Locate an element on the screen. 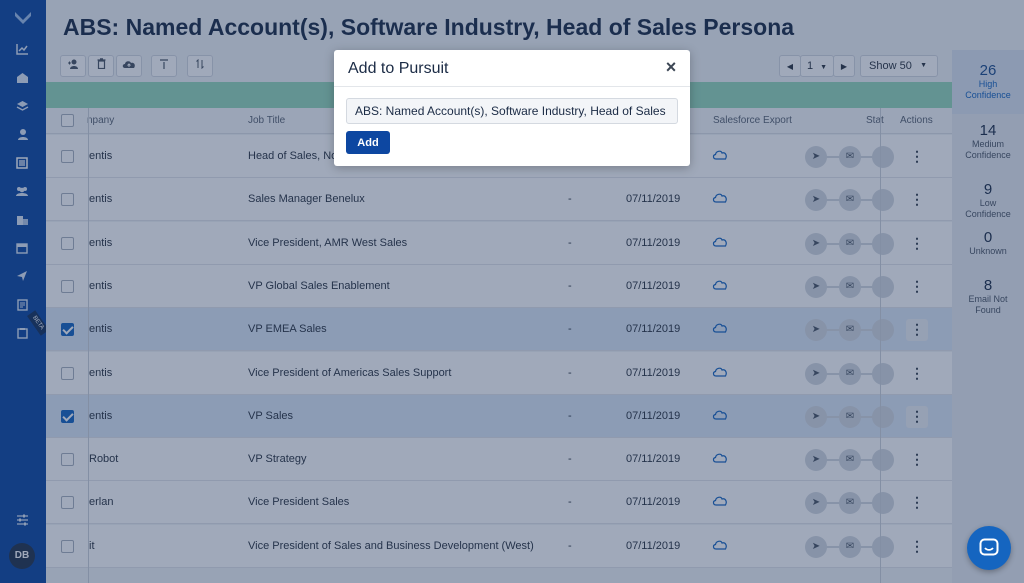  add-button: Add is located at coordinates (368, 142).